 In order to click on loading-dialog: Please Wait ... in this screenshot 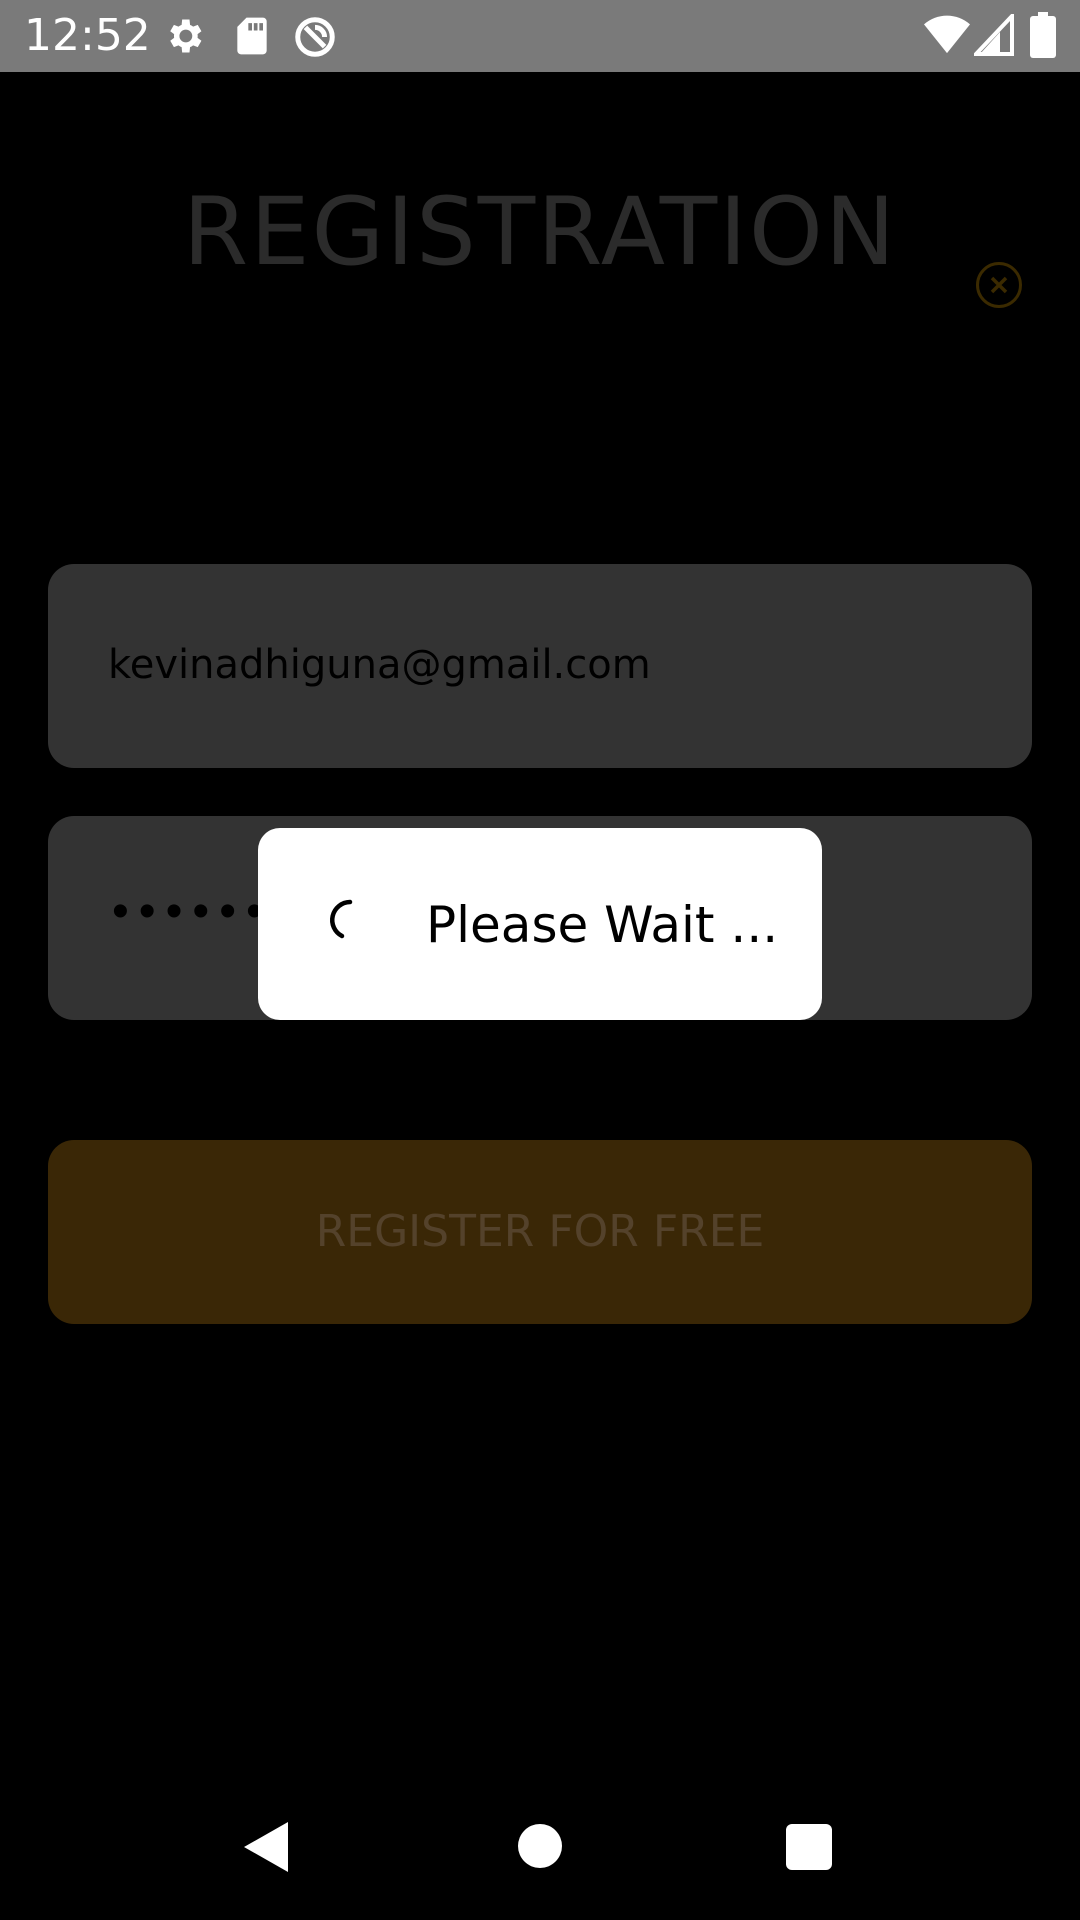, I will do `click(540, 924)`.